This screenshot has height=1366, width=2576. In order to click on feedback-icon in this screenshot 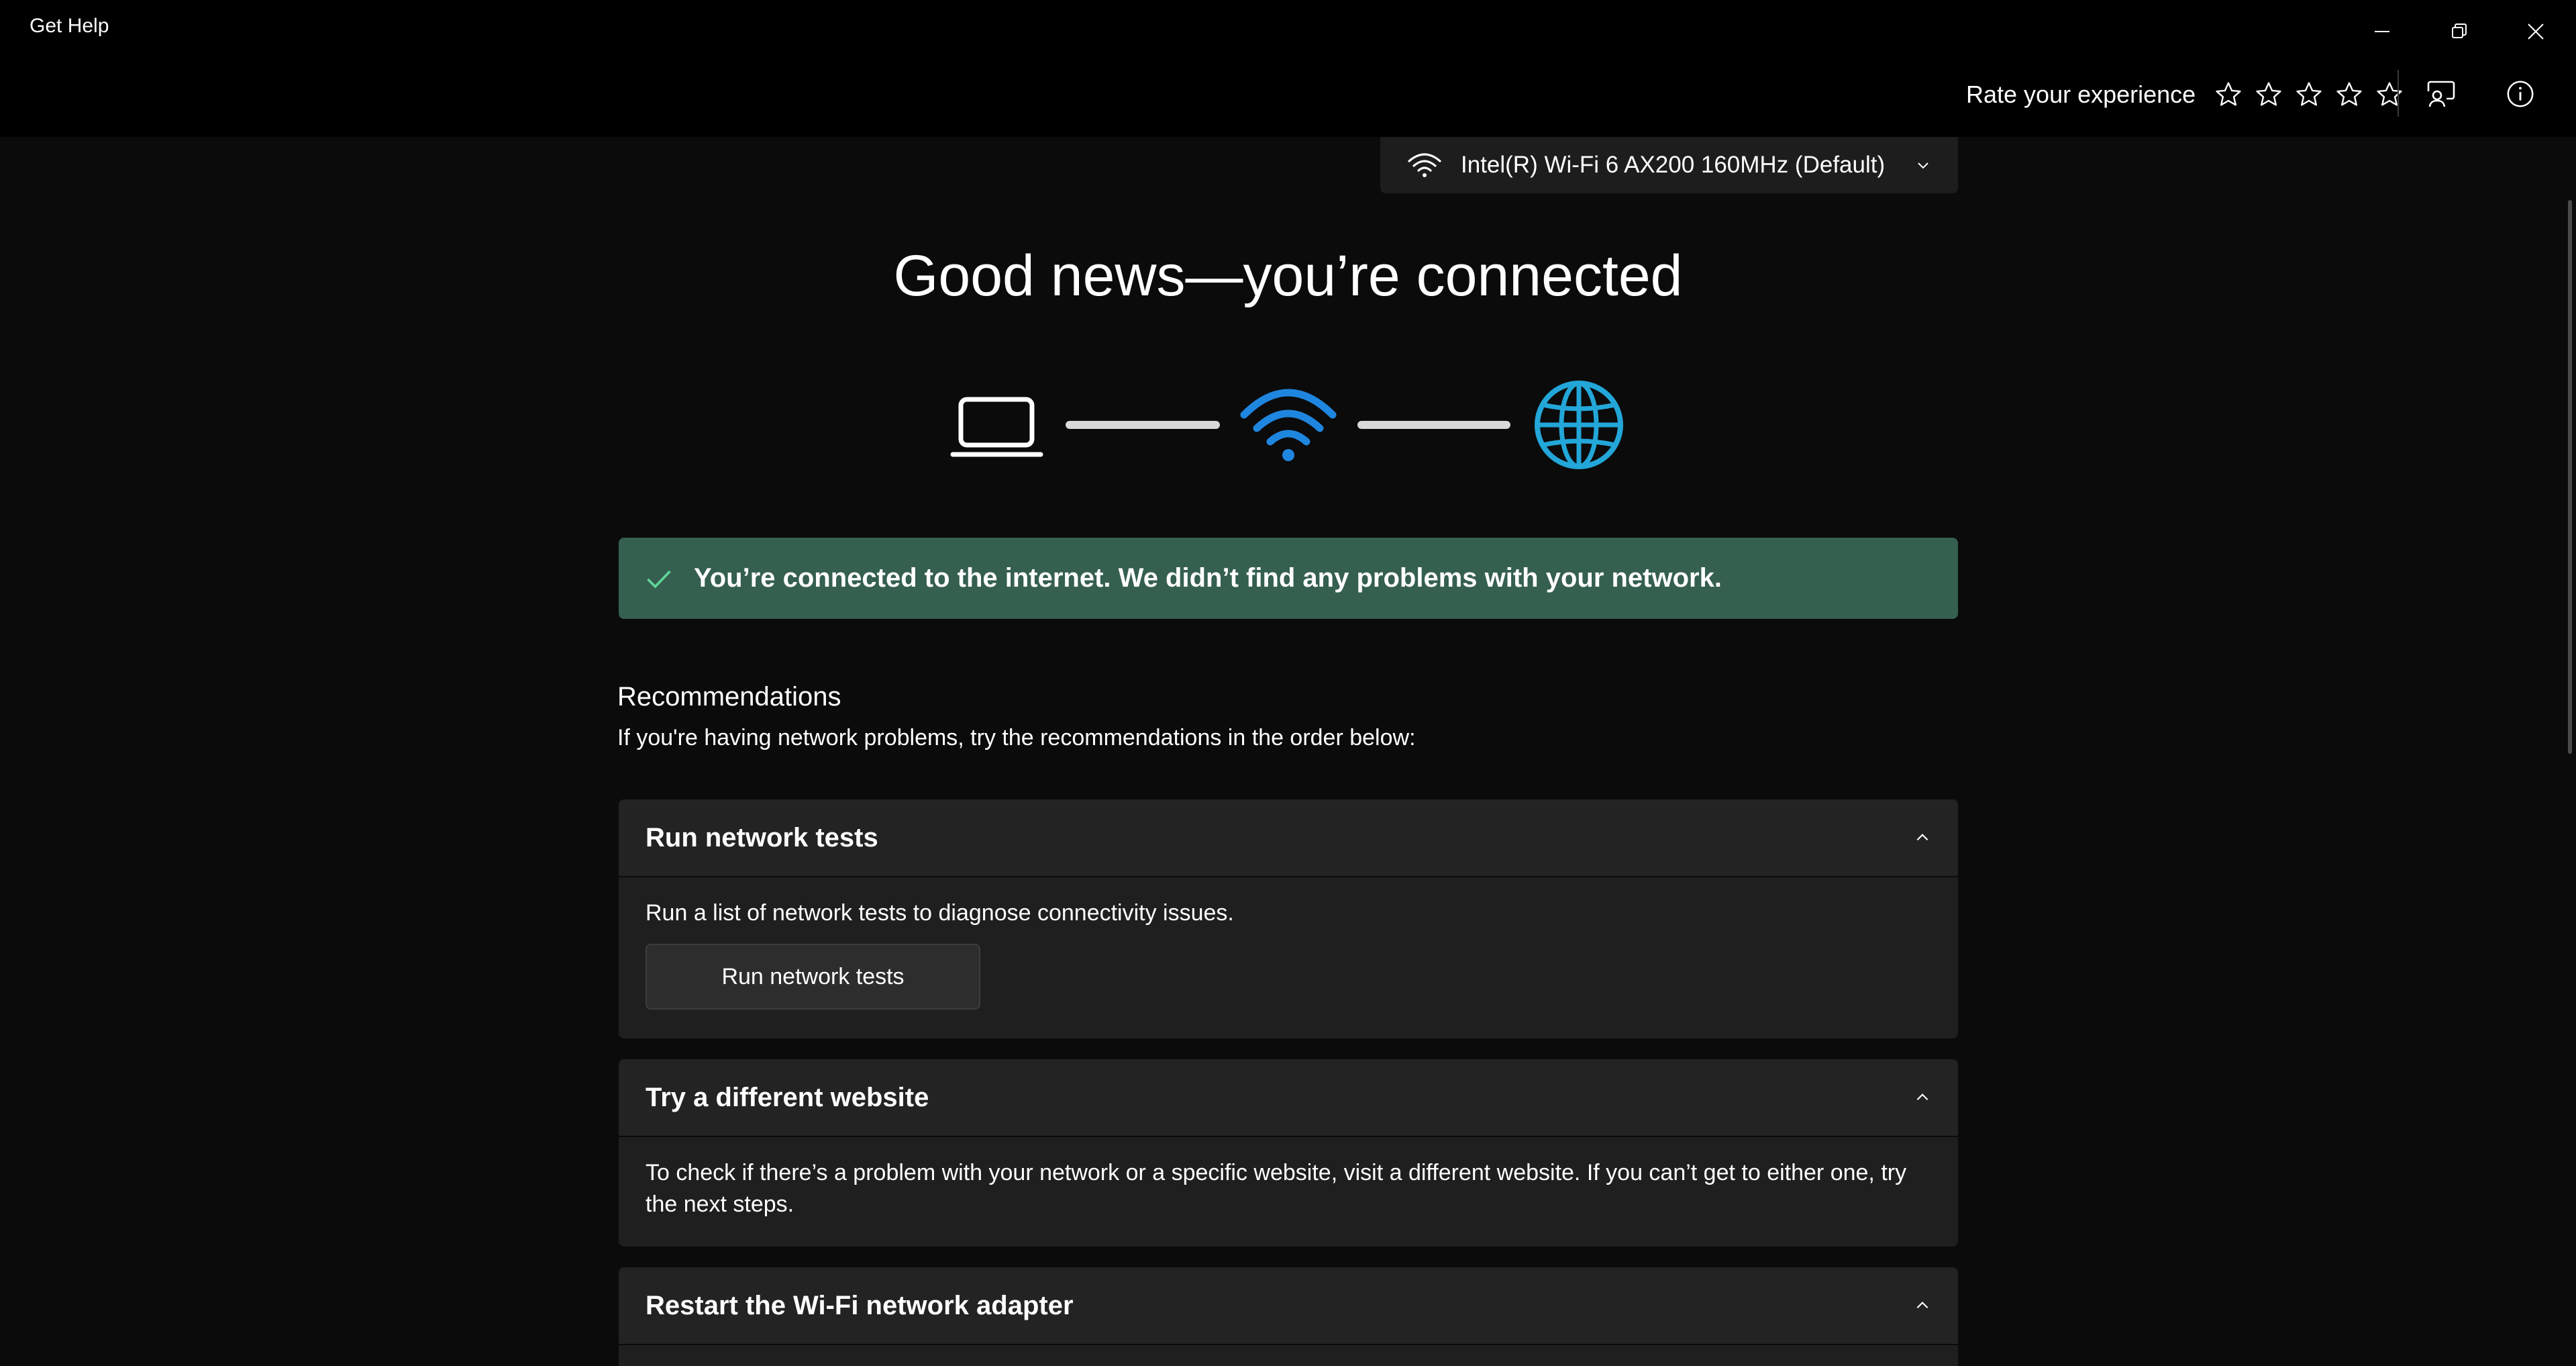, I will do `click(2441, 94)`.